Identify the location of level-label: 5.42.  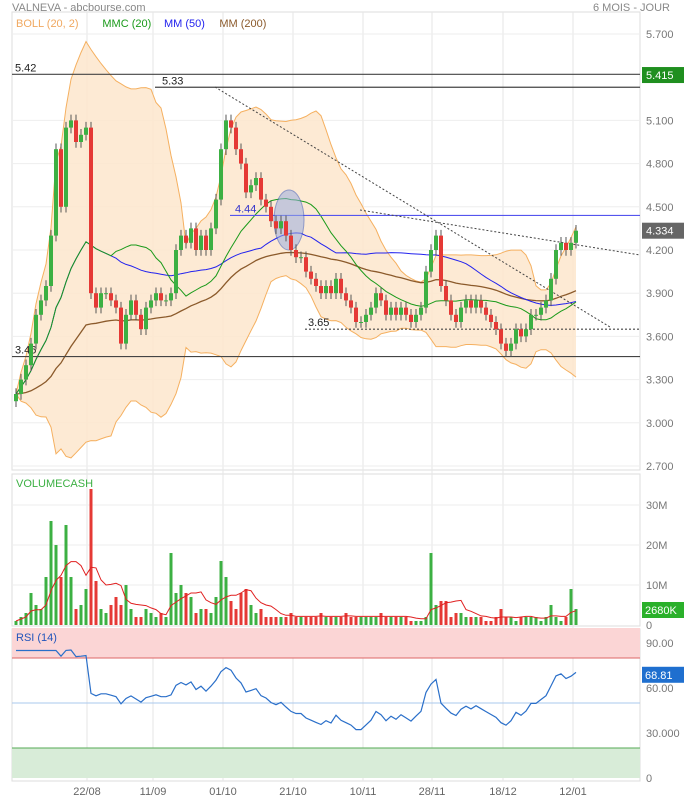
(25, 68).